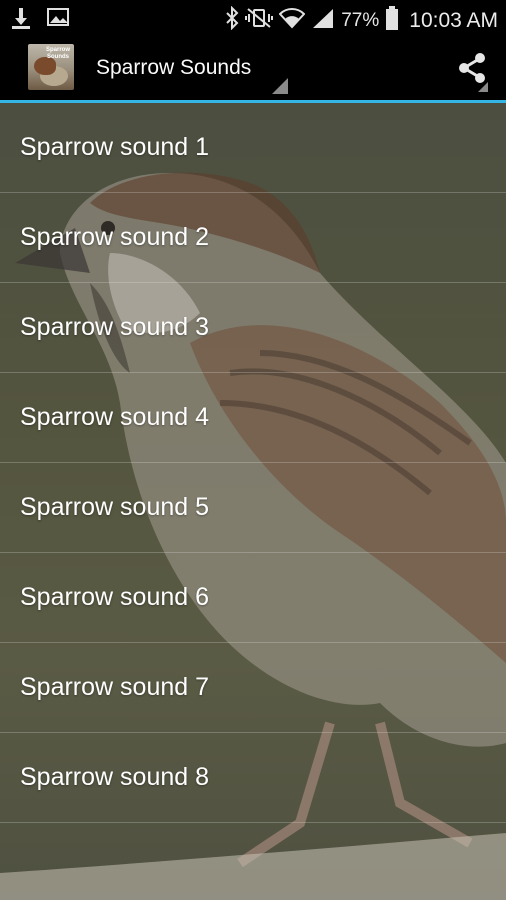 This screenshot has height=900, width=506. I want to click on battery-icon, so click(392, 20).